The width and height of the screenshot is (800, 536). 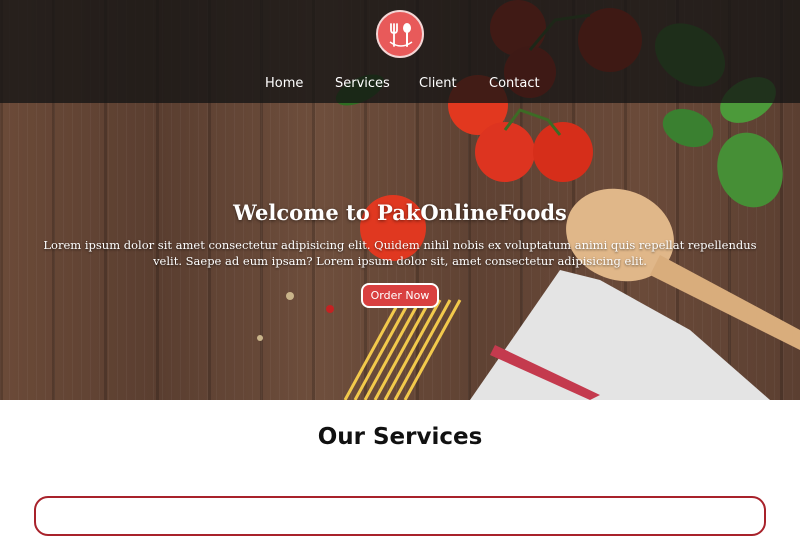 What do you see at coordinates (400, 212) in the screenshot?
I see `hero-title: Welcome to PakOnlineFoods` at bounding box center [400, 212].